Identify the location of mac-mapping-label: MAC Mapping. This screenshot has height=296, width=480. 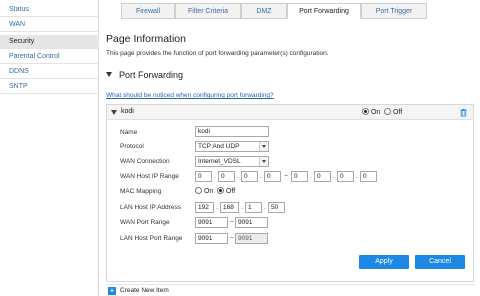
(141, 191).